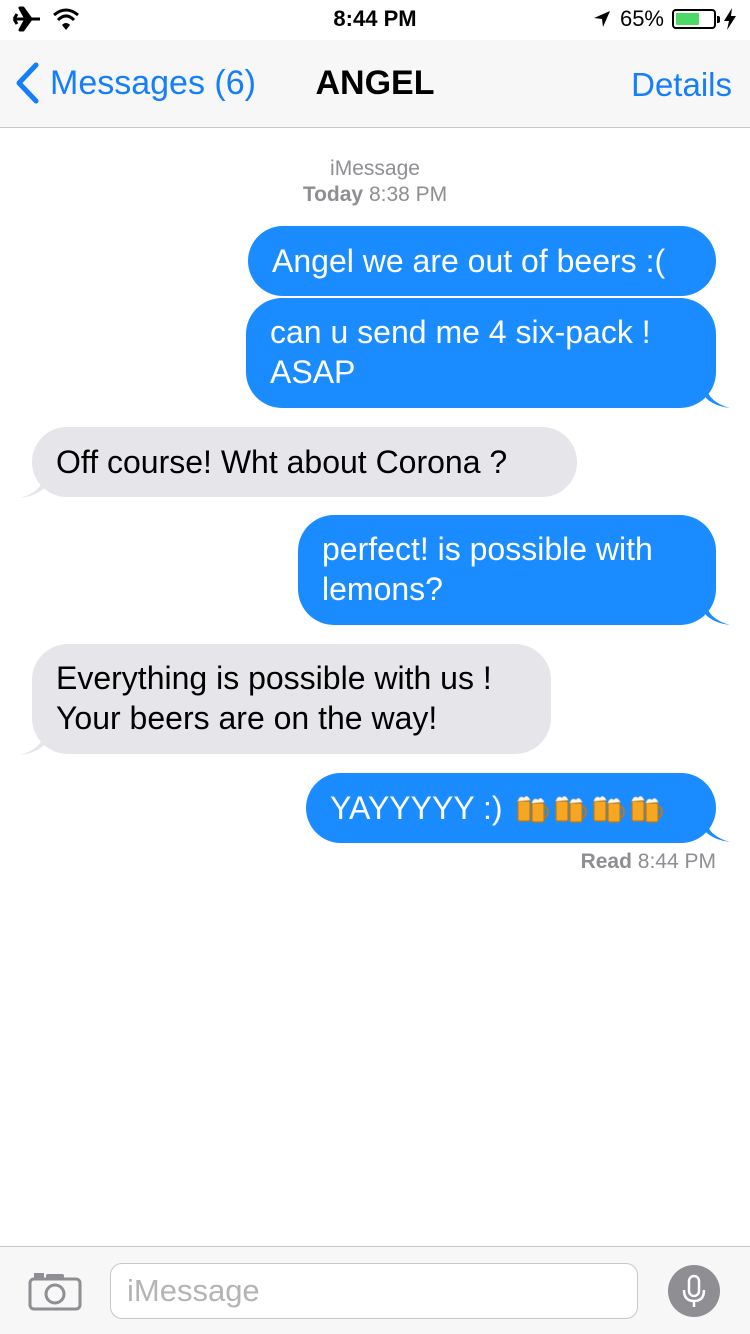 The image size is (750, 1334). I want to click on nav-bar: Messages (6) ANGEL Details, so click(375, 84).